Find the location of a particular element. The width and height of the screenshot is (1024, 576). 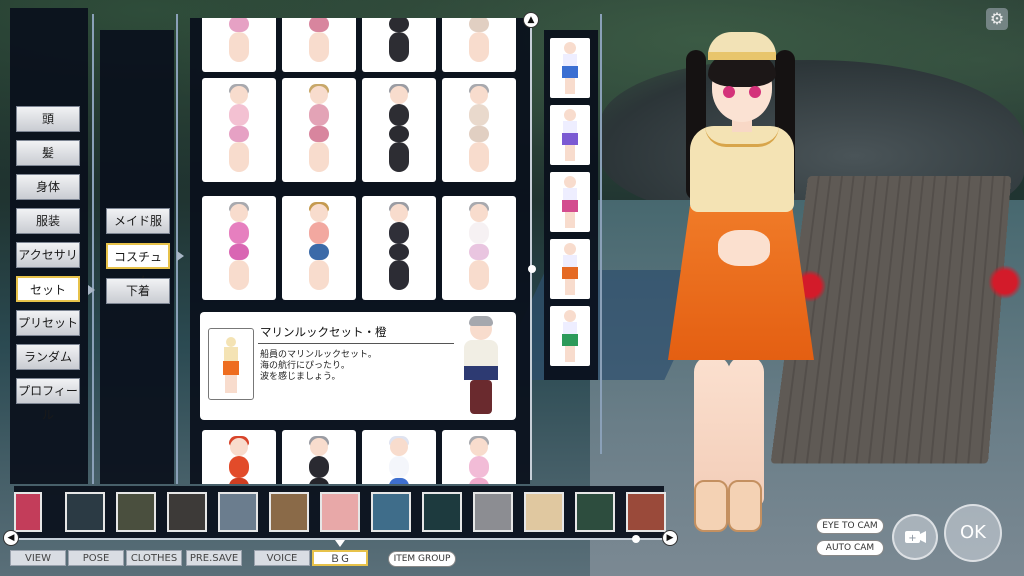

subcategory-button: メイド服 is located at coordinates (138, 221).